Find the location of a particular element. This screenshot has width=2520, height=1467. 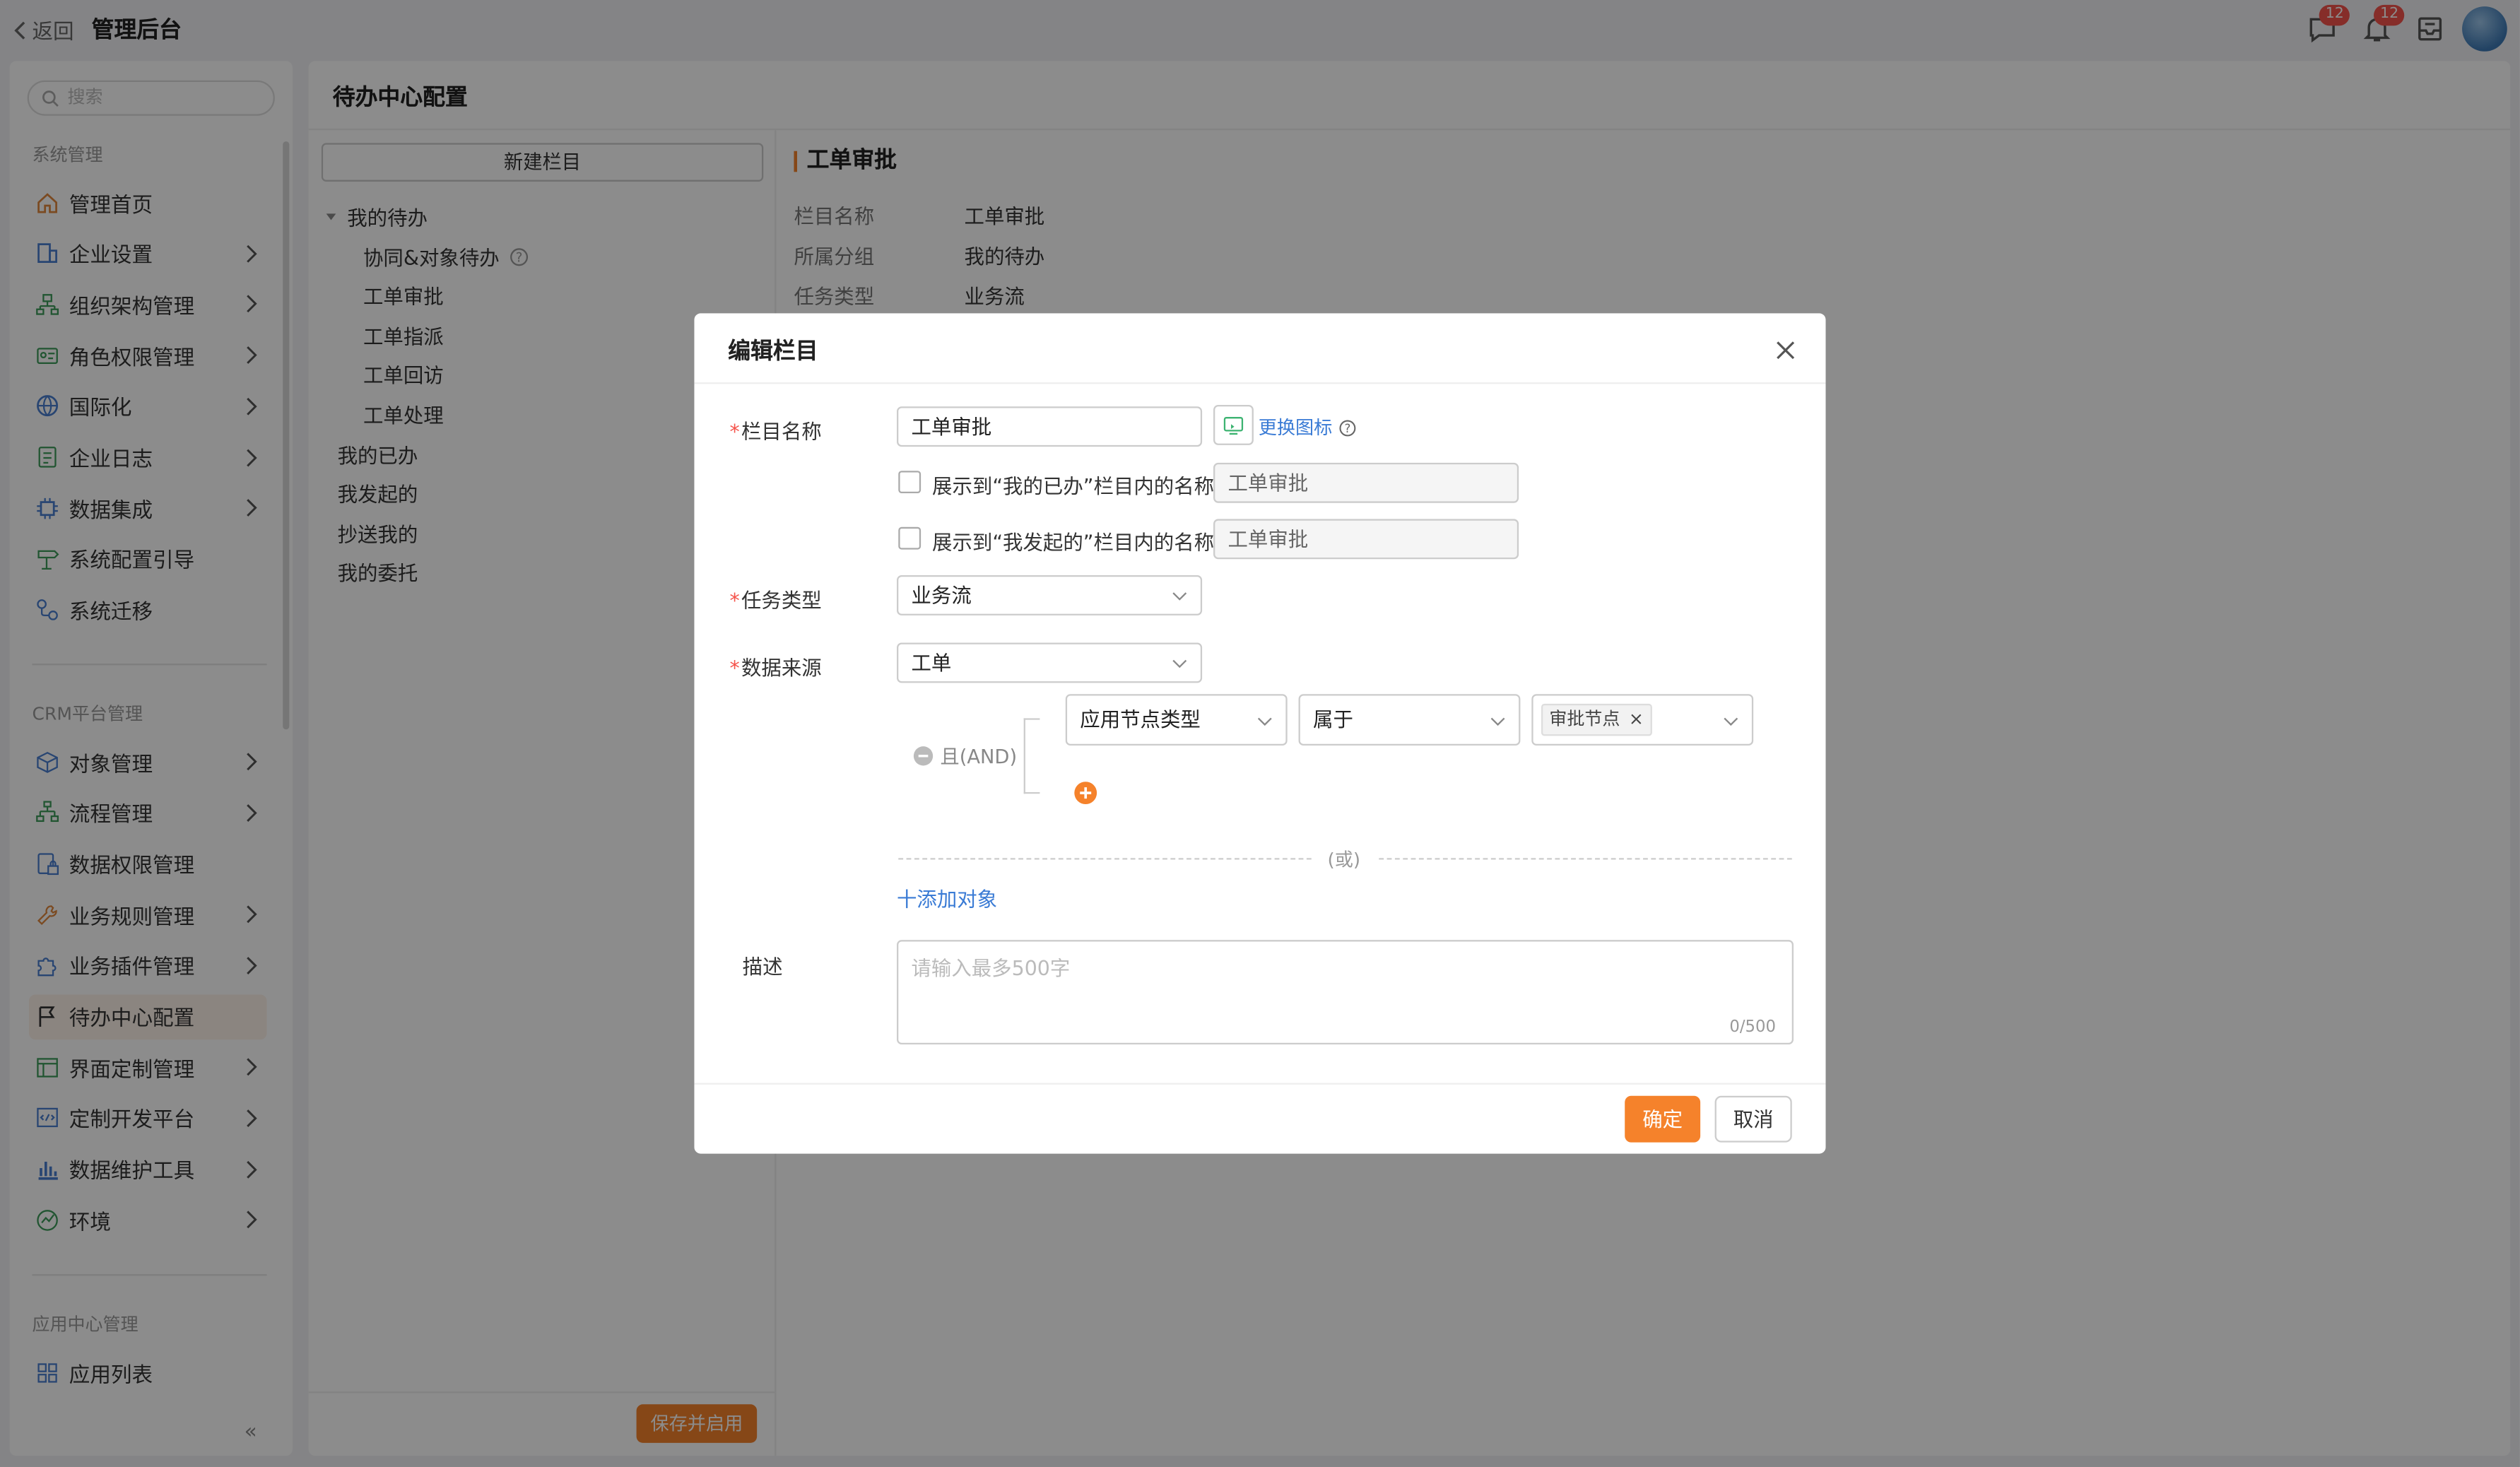

dialog-header-divider is located at coordinates (1260, 383).